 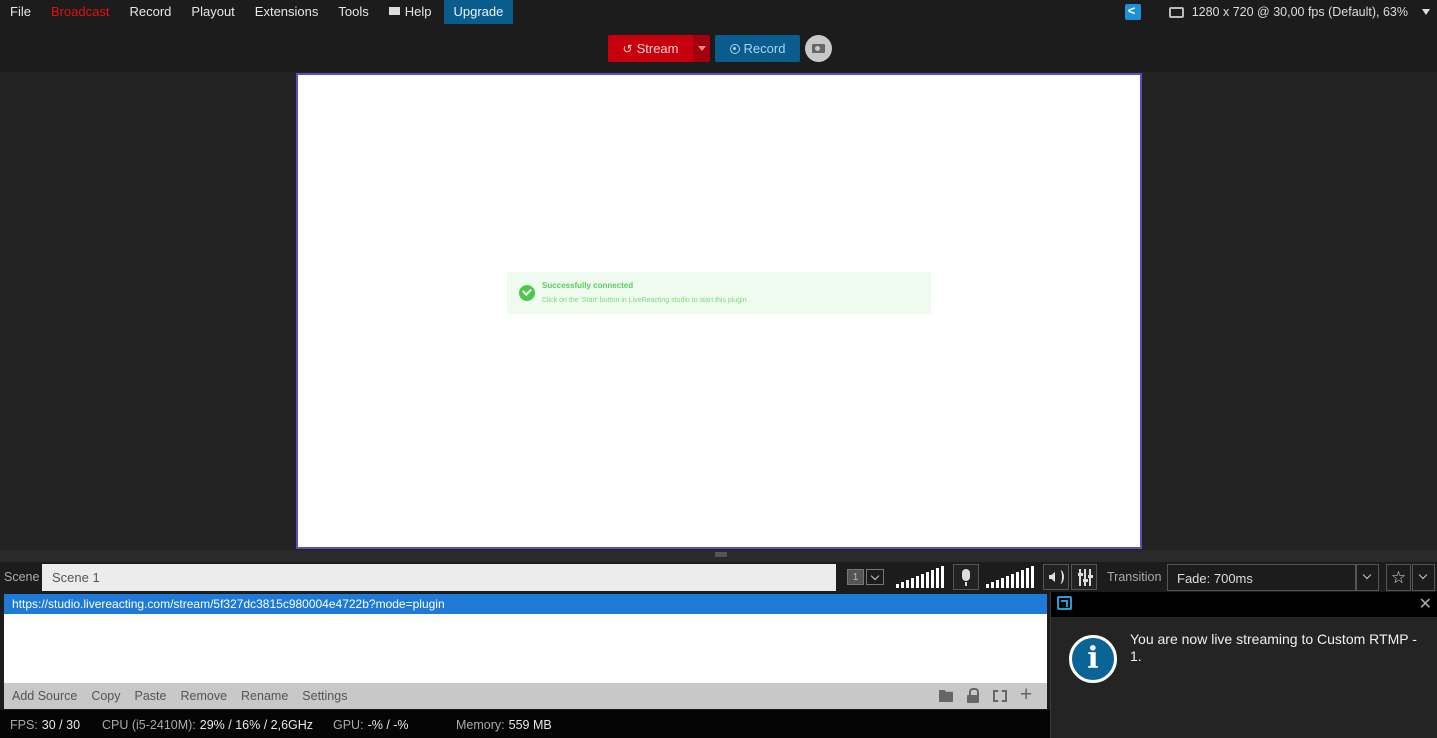 I want to click on paste-button: Paste, so click(x=151, y=696).